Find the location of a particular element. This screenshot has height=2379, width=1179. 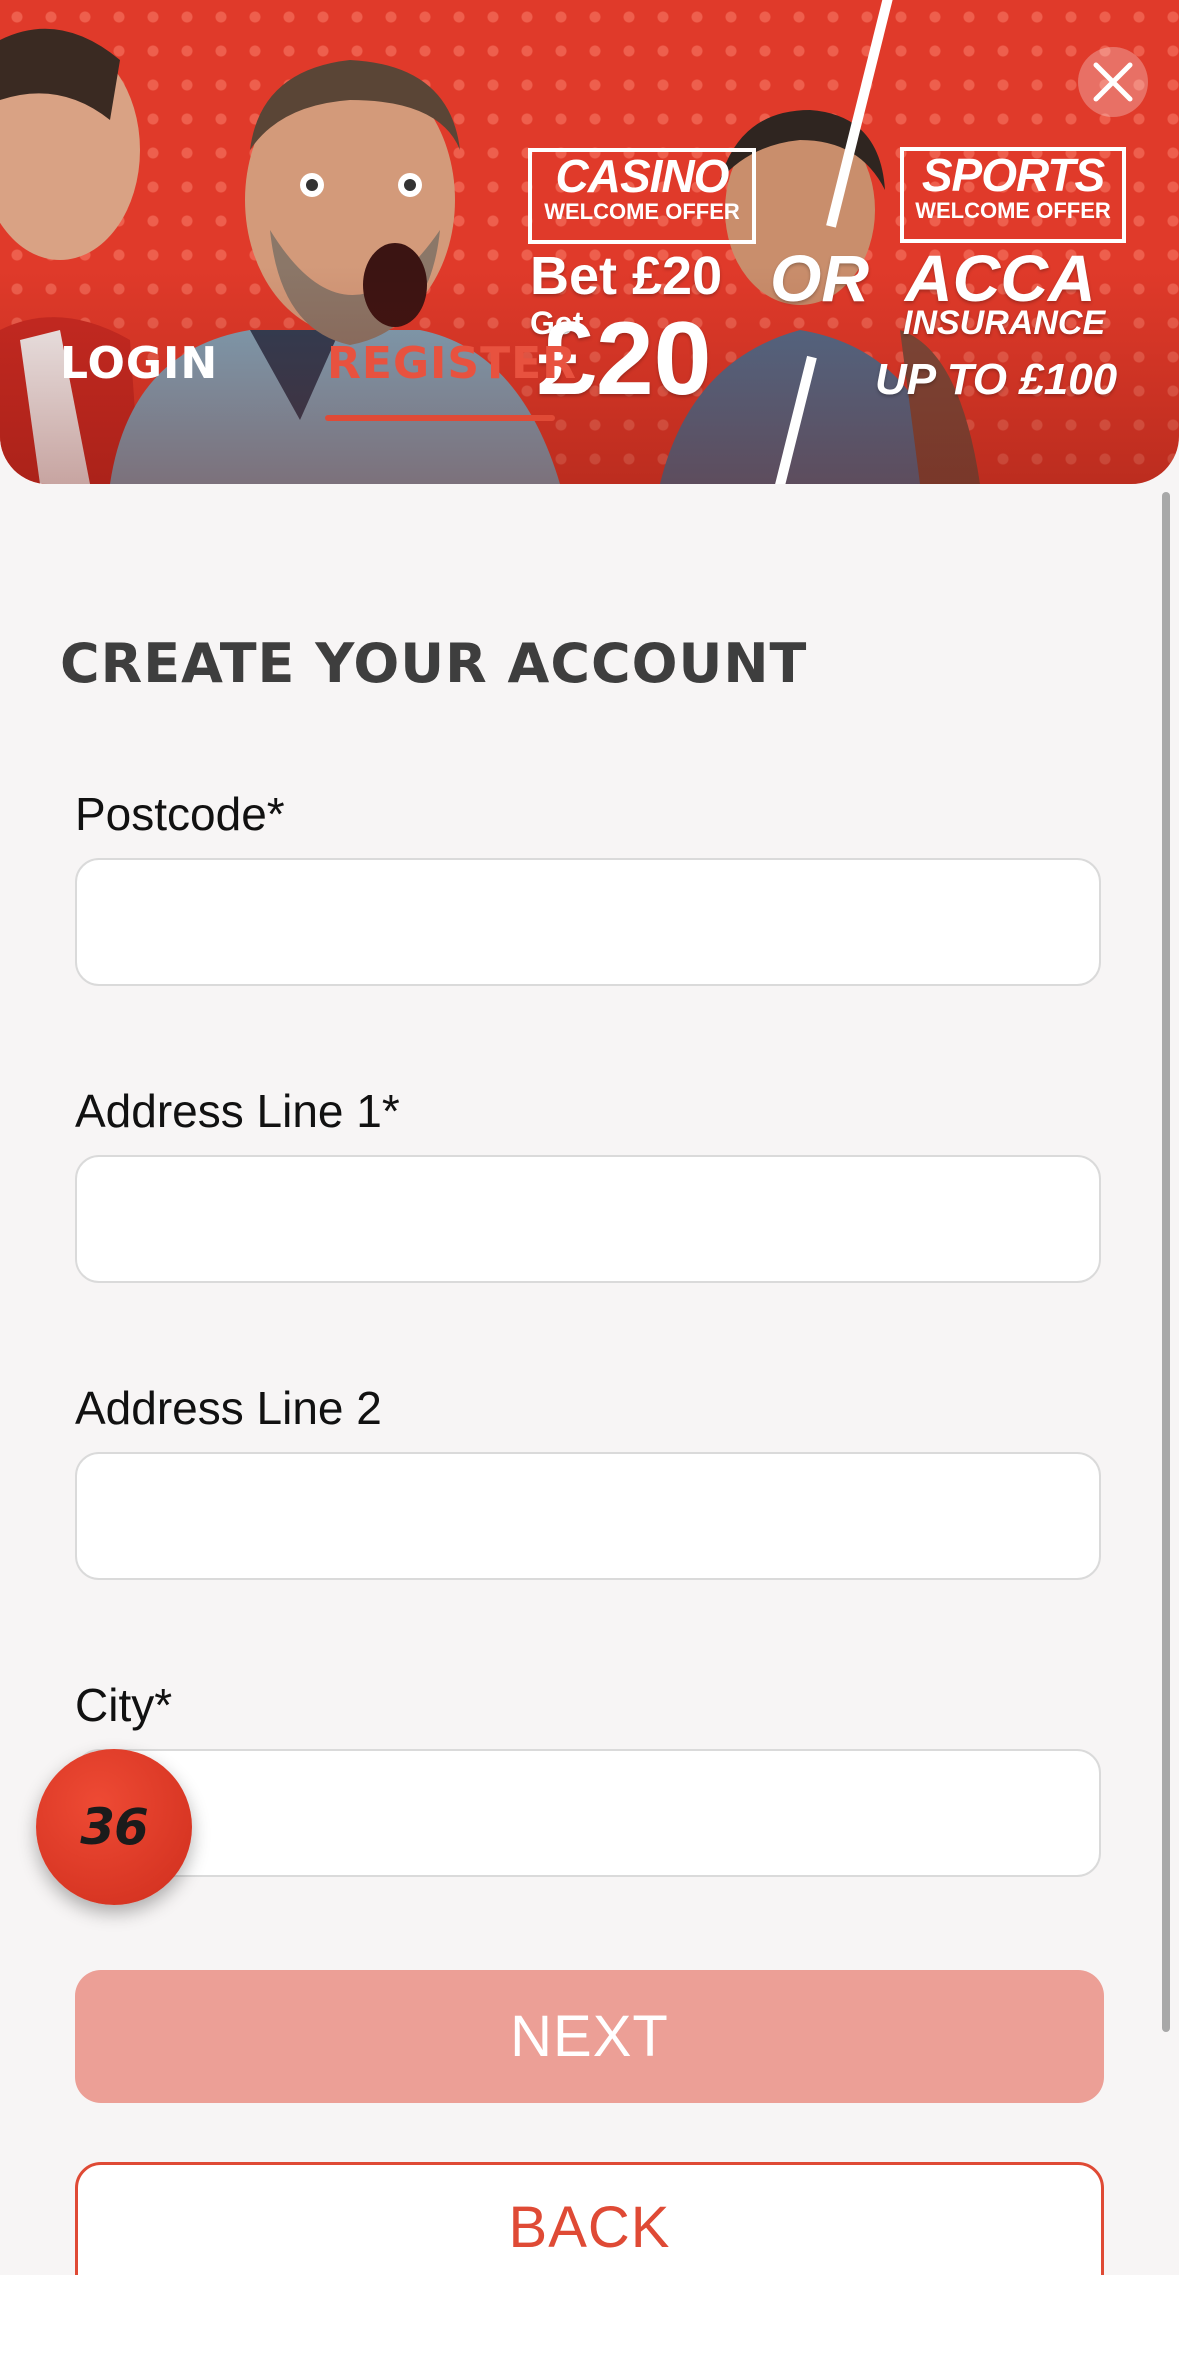

casino-offer-subtitle: WELCOME OFFER is located at coordinates (642, 211).